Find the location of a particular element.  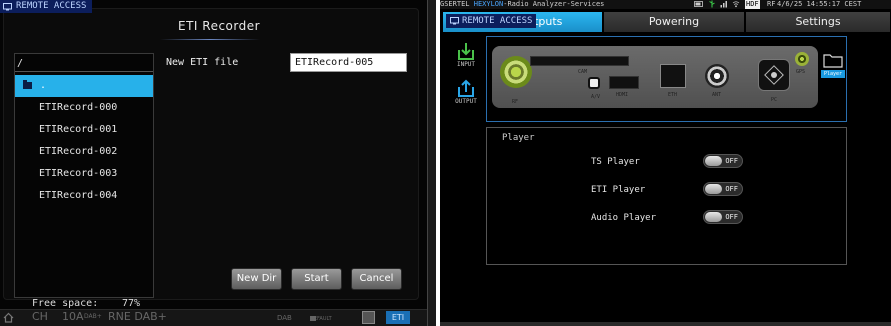

bottom-status-bar: CH 10A DAB+ RNE DAB+ DAB DEFAULT ETI is located at coordinates (218, 317).